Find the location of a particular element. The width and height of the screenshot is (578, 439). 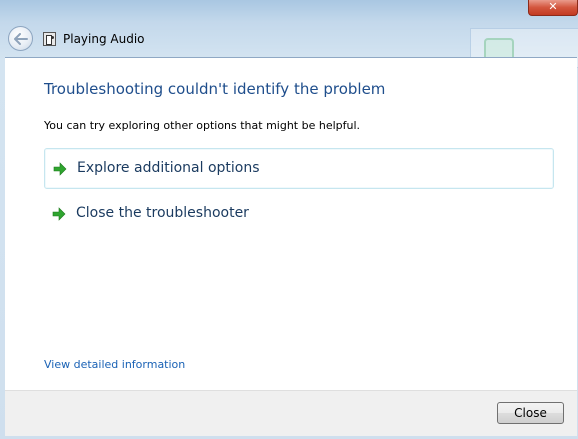

view-detailed-information-link: View detailed information is located at coordinates (114, 364).